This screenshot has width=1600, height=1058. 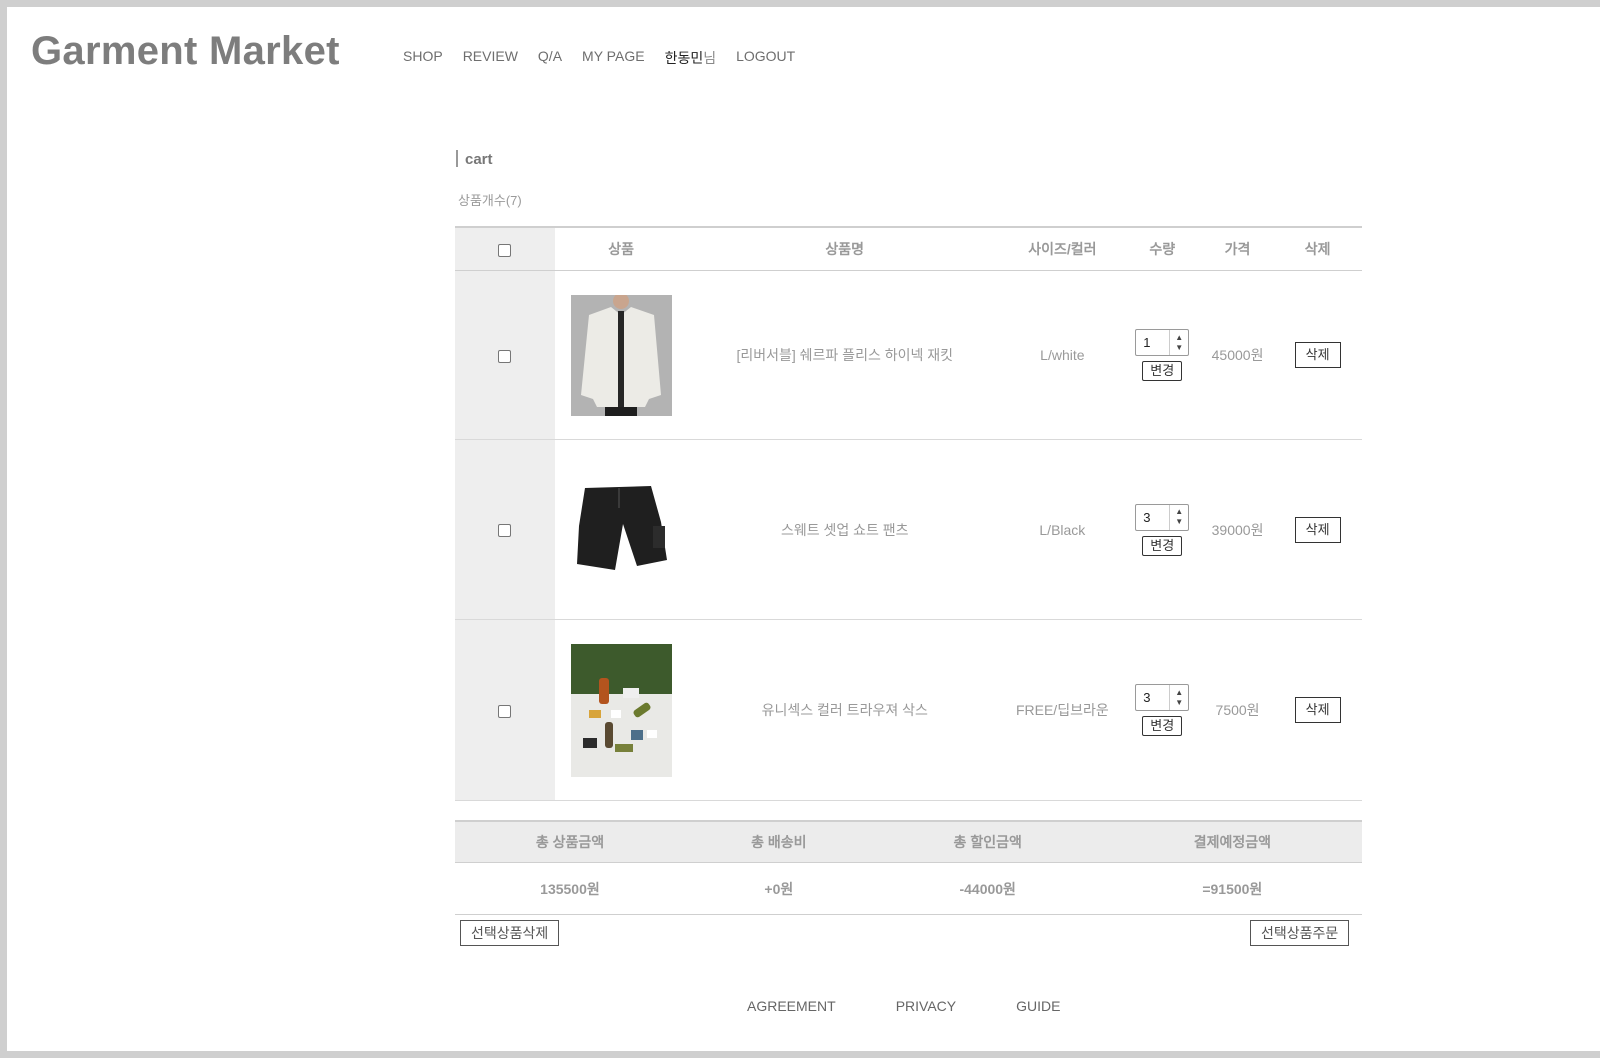 I want to click on footer-privacy-link: PRIVACY, so click(x=926, y=1006).